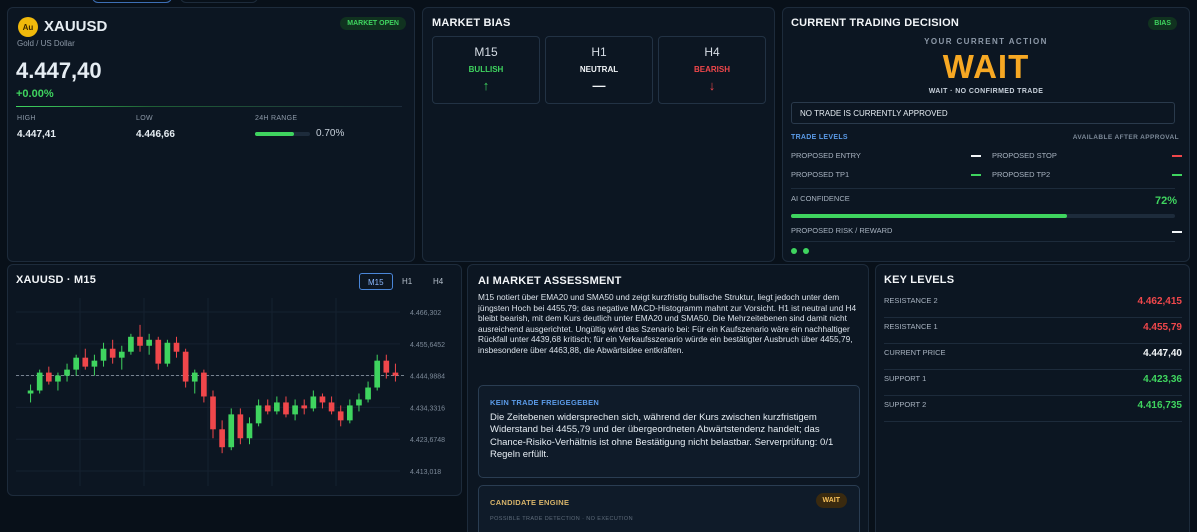 Image resolution: width=1197 pixels, height=532 pixels. I want to click on bias-state: BEARISH, so click(711, 69).